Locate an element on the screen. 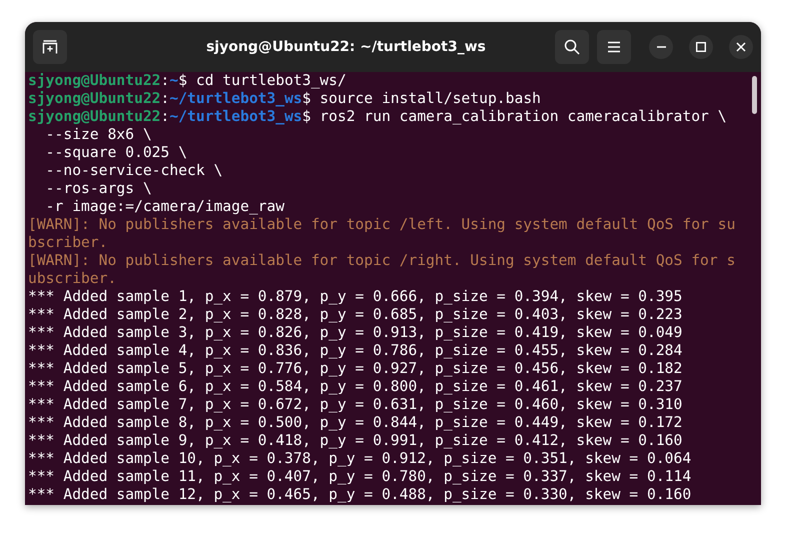 This screenshot has width=786, height=533. output-line: *** Added sample 4, p_x = 0.836, p_y = 0.786, p_size = 0.455, skew = 0.284 is located at coordinates (355, 351).